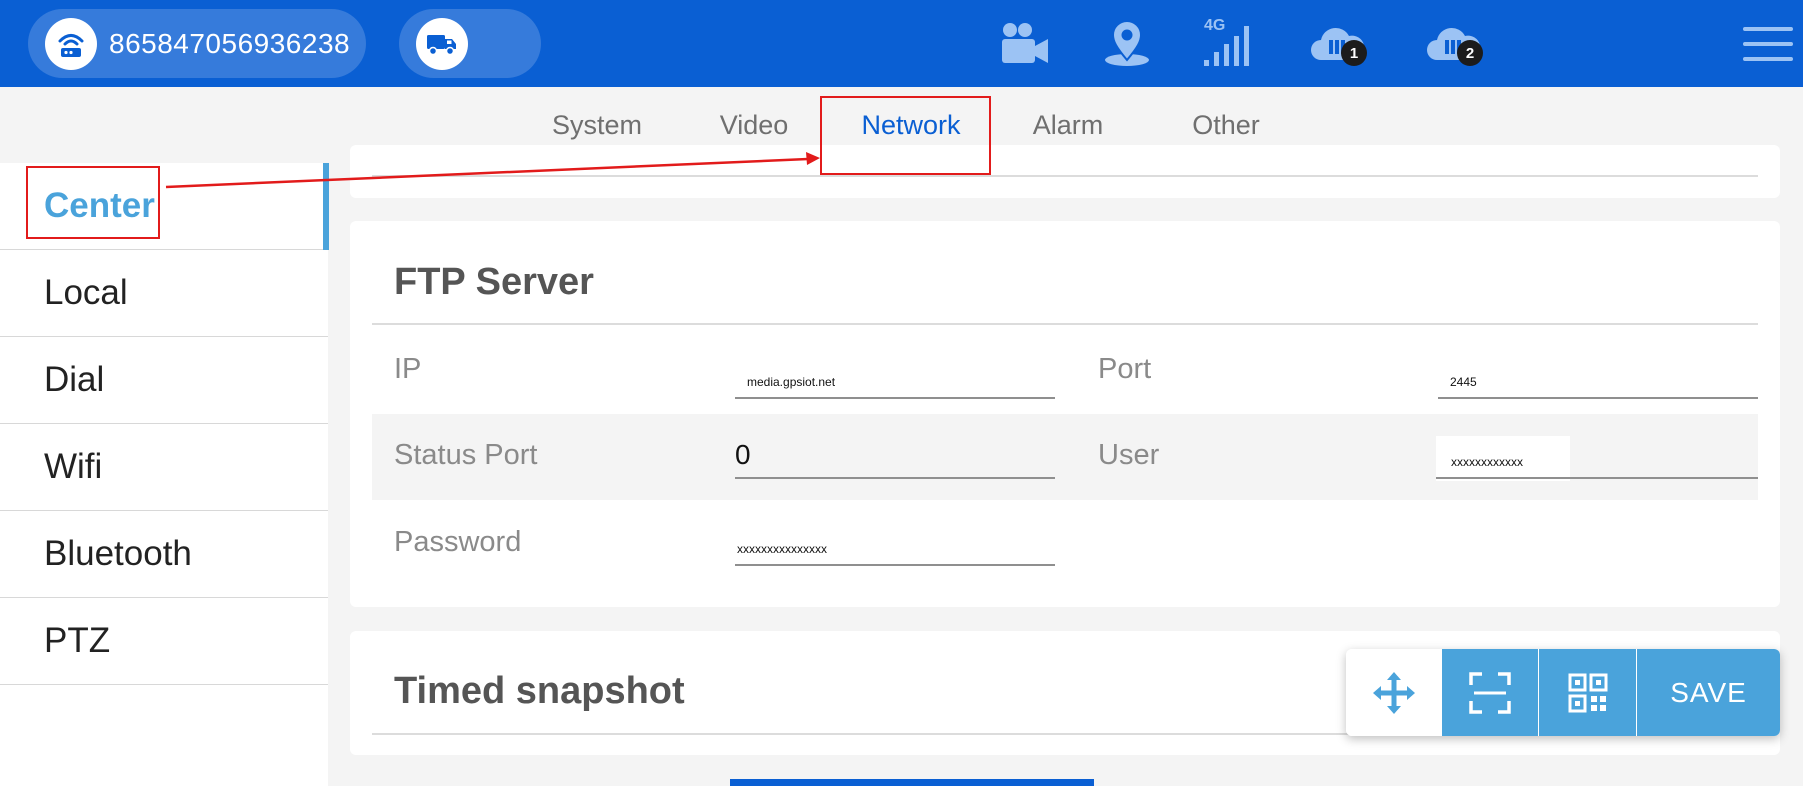  Describe the element at coordinates (895, 376) in the screenshot. I see `ip-input` at that location.